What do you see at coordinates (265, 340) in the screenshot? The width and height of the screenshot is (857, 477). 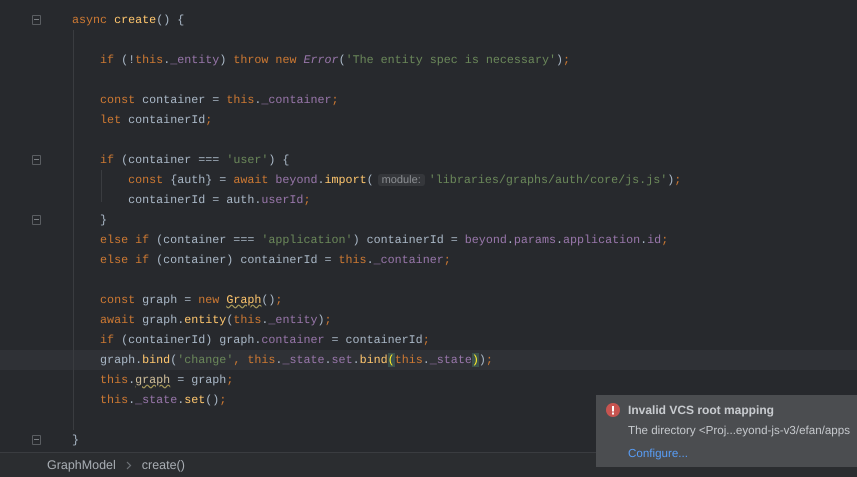 I see `code-line: if (containerId) graph.container = containerId;` at bounding box center [265, 340].